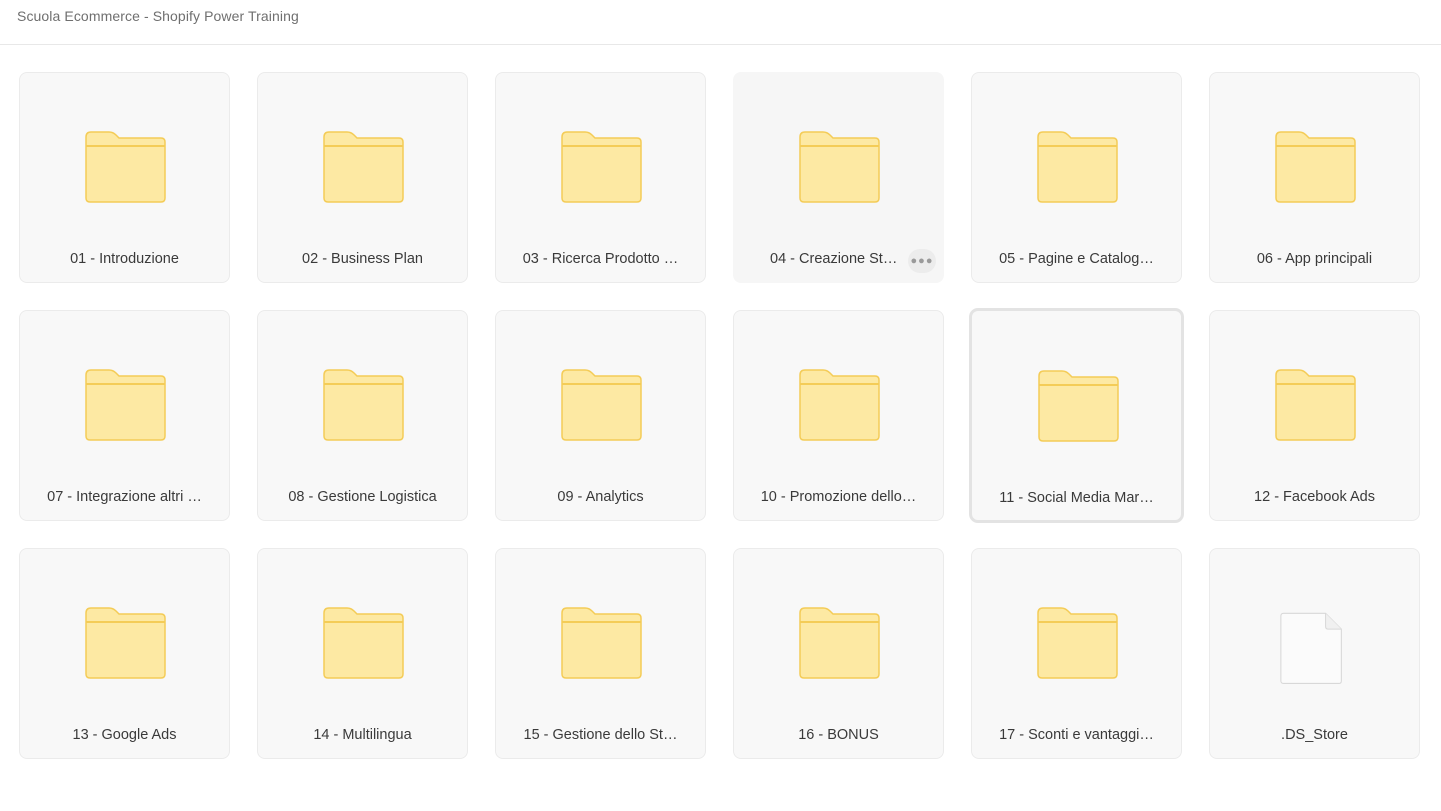 This screenshot has height=811, width=1441. I want to click on folder-tile: 04 - Creazione Store (… ●●●, so click(838, 177).